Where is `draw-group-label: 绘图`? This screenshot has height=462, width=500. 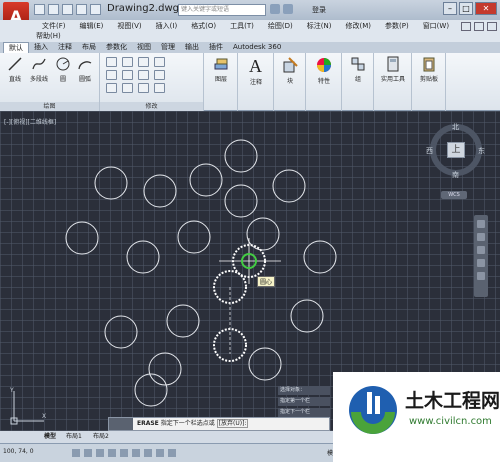 draw-group-label: 绘图 is located at coordinates (49, 106).